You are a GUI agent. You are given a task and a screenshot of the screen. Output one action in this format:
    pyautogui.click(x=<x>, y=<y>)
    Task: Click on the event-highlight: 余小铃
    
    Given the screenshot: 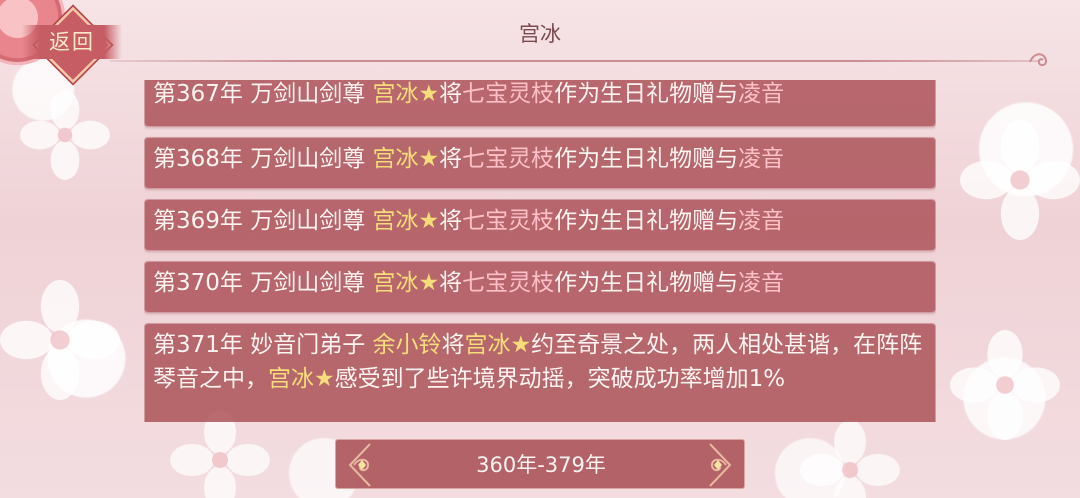 What is the action you would take?
    pyautogui.click(x=407, y=345)
    